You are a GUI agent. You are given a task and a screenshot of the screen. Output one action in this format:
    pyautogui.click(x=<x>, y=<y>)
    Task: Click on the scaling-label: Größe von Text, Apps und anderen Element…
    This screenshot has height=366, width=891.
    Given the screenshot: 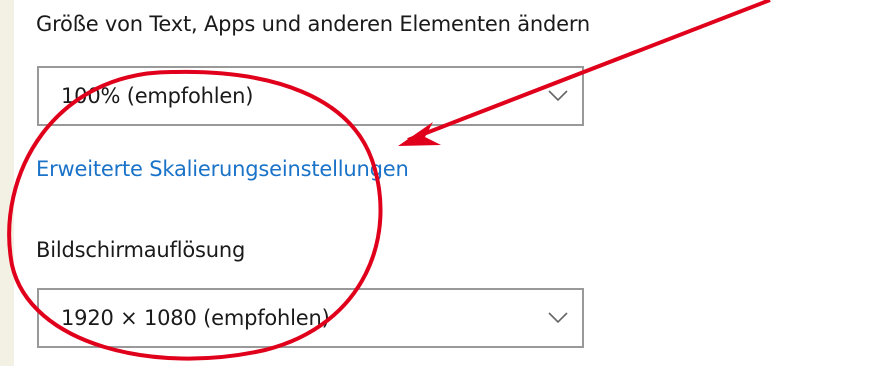 What is the action you would take?
    pyautogui.click(x=313, y=24)
    